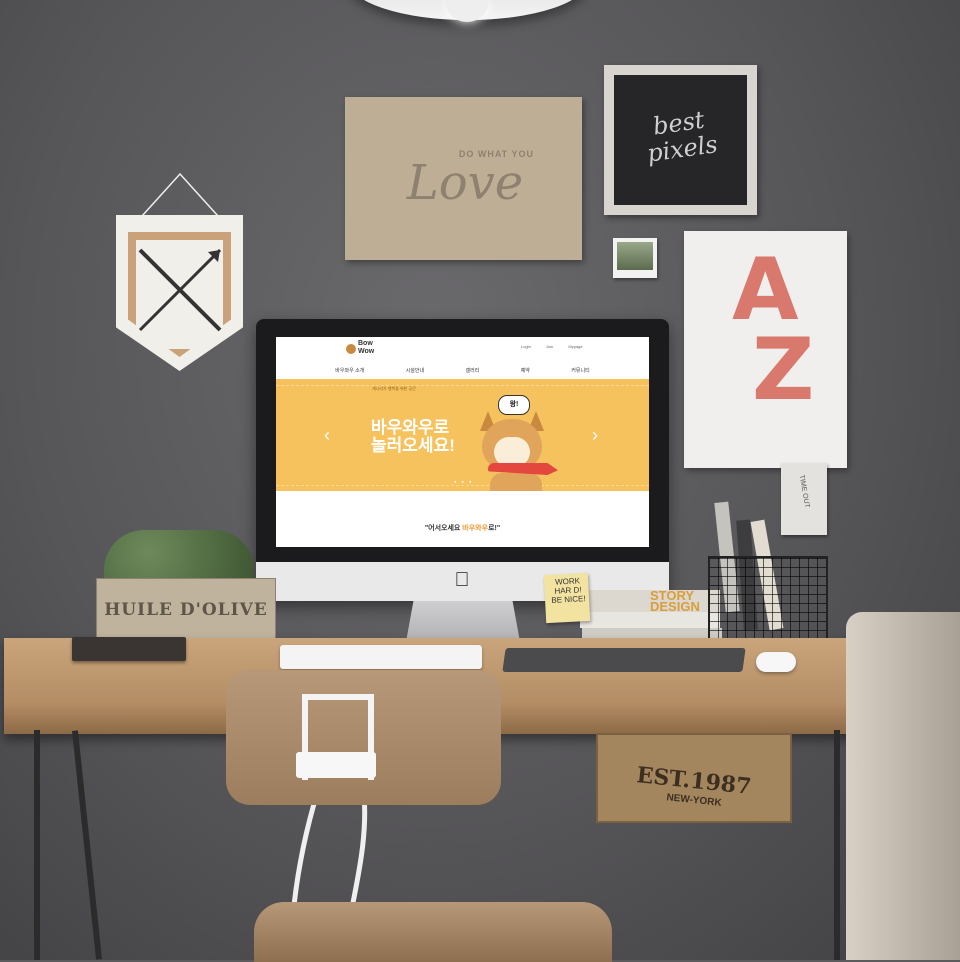 The width and height of the screenshot is (960, 962). I want to click on site-logo: Bow Wow, so click(366, 348).